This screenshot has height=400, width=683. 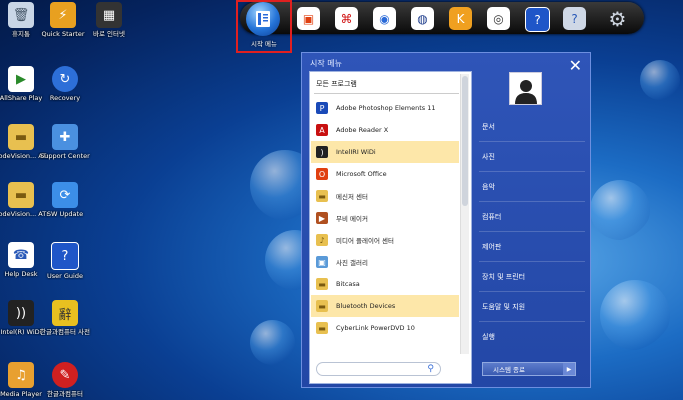 I want to click on quick-starter-icon: ⚡, so click(x=63, y=15).